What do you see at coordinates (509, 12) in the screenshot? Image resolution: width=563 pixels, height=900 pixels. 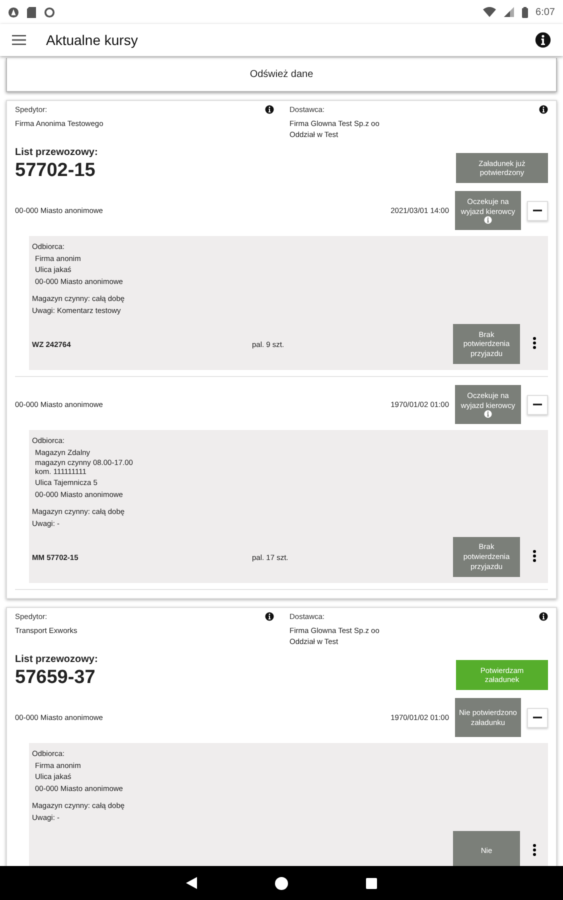 I see `signal-icon` at bounding box center [509, 12].